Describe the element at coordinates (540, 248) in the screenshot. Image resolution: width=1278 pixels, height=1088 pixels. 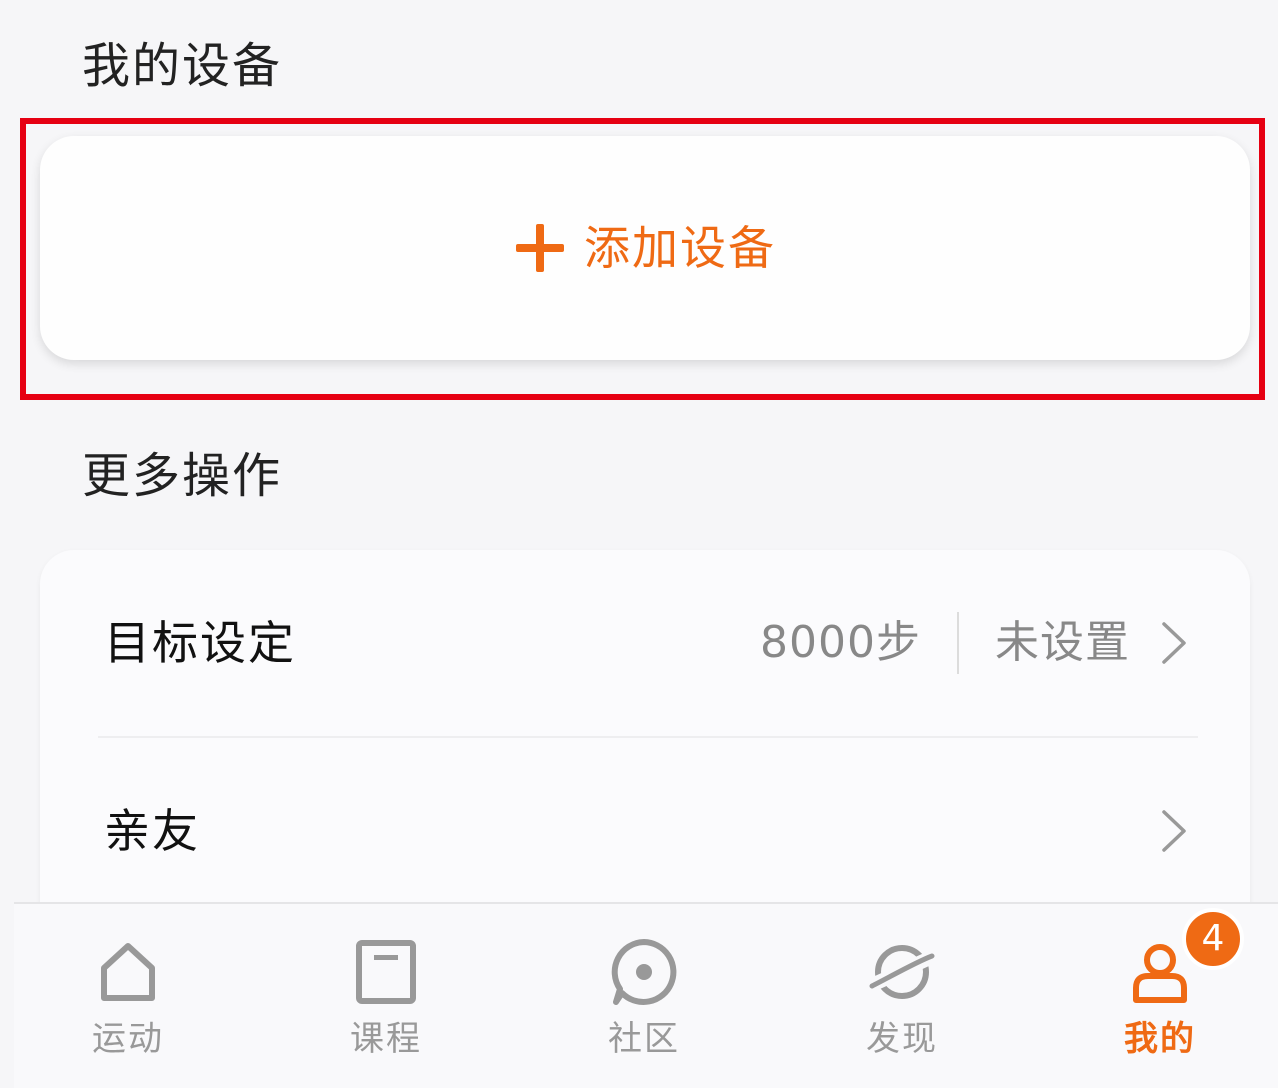
I see `plus-icon` at that location.